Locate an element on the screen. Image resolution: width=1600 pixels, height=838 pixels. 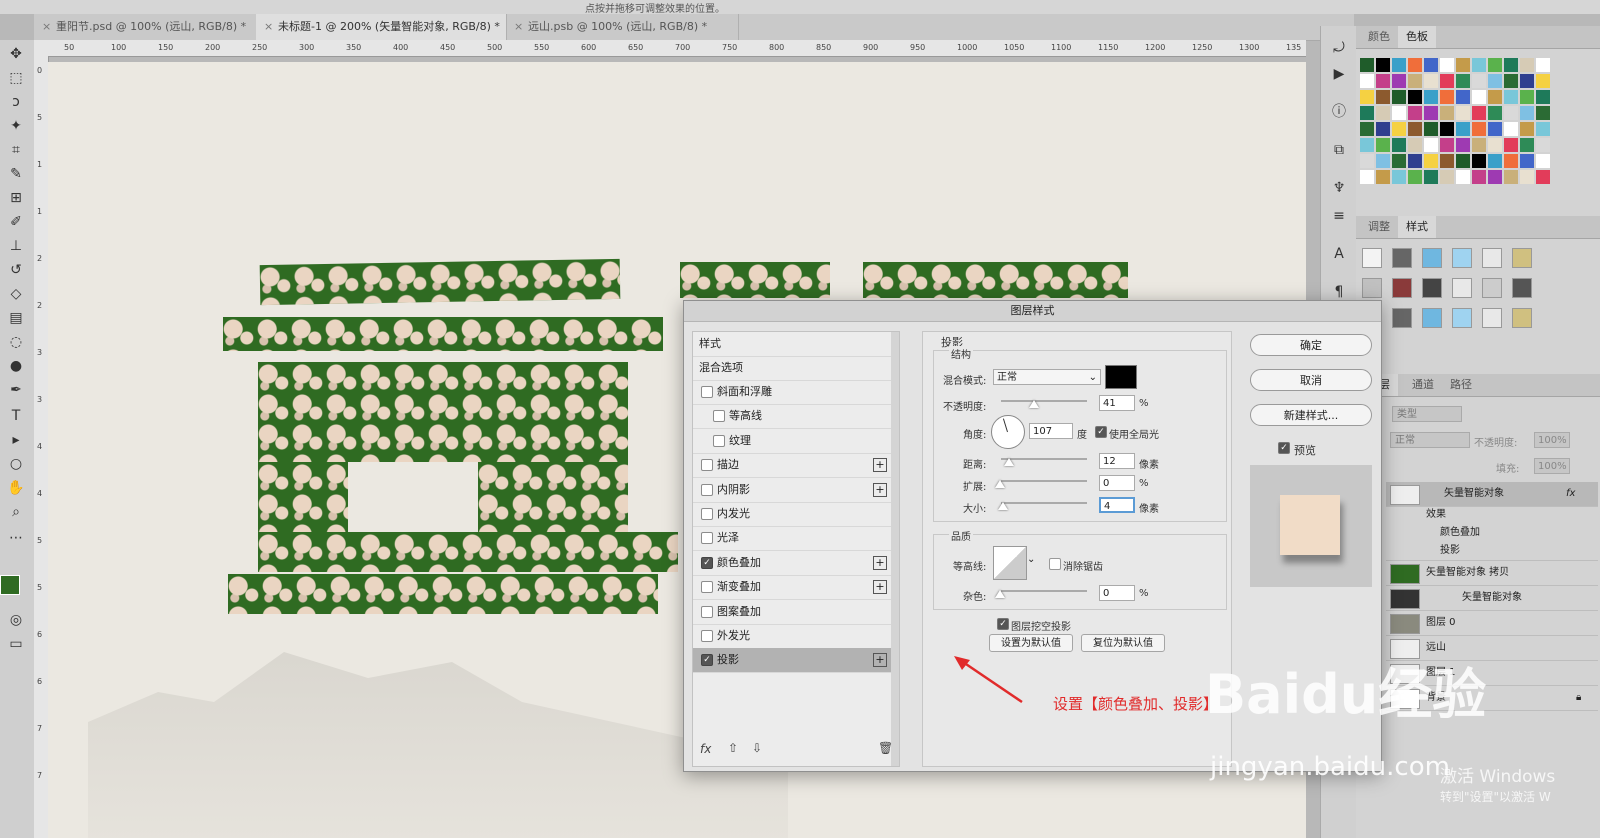
character-icon: A is located at coordinates (1339, 254).